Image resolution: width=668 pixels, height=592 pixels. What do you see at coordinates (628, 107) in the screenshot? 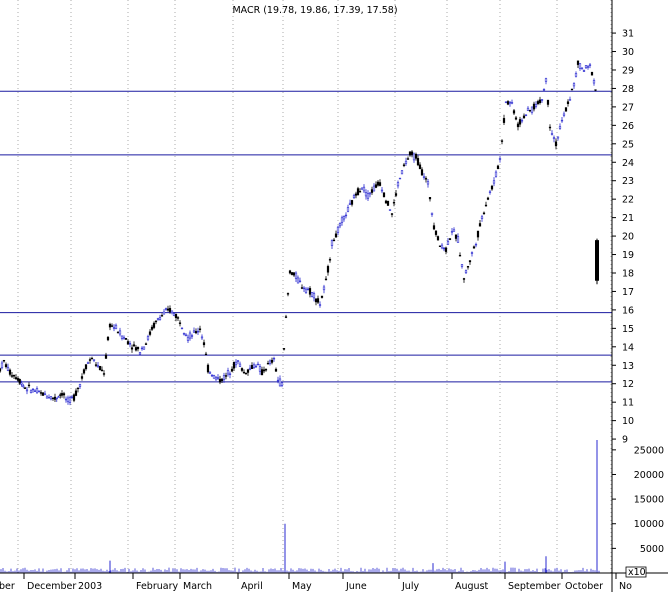
I see `price-tick-label: 27` at bounding box center [628, 107].